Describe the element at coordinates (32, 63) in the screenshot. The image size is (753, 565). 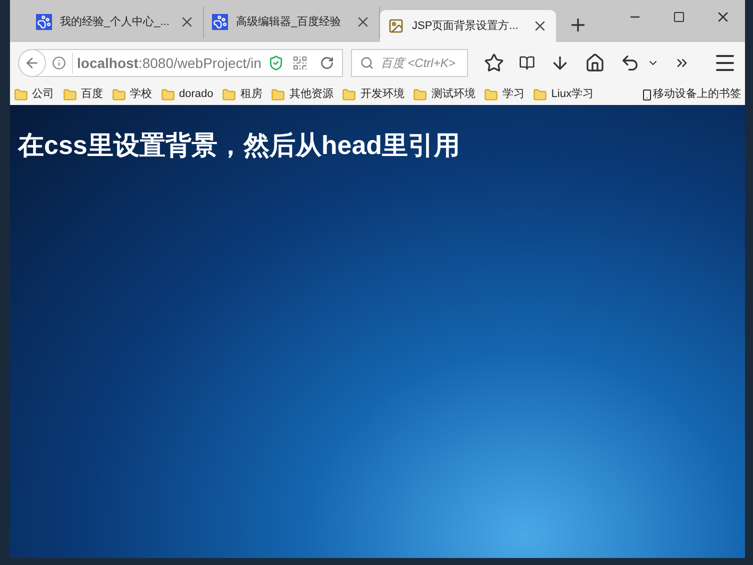
I see `back-button` at that location.